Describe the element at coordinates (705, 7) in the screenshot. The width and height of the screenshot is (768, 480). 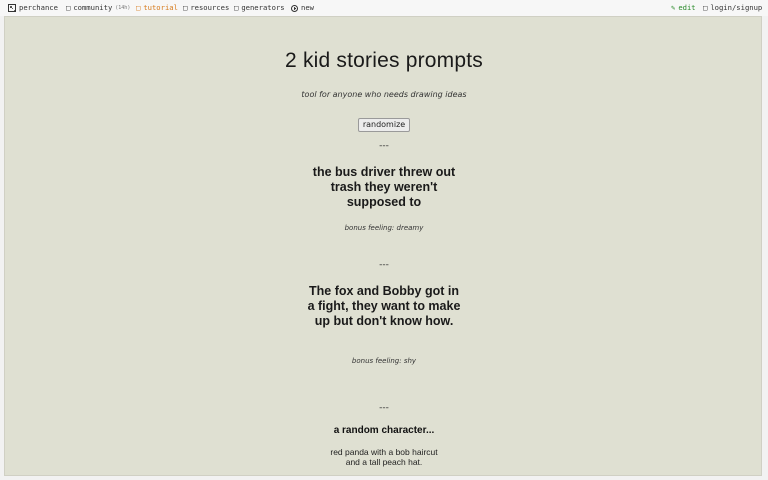
I see `user-icon: □` at that location.